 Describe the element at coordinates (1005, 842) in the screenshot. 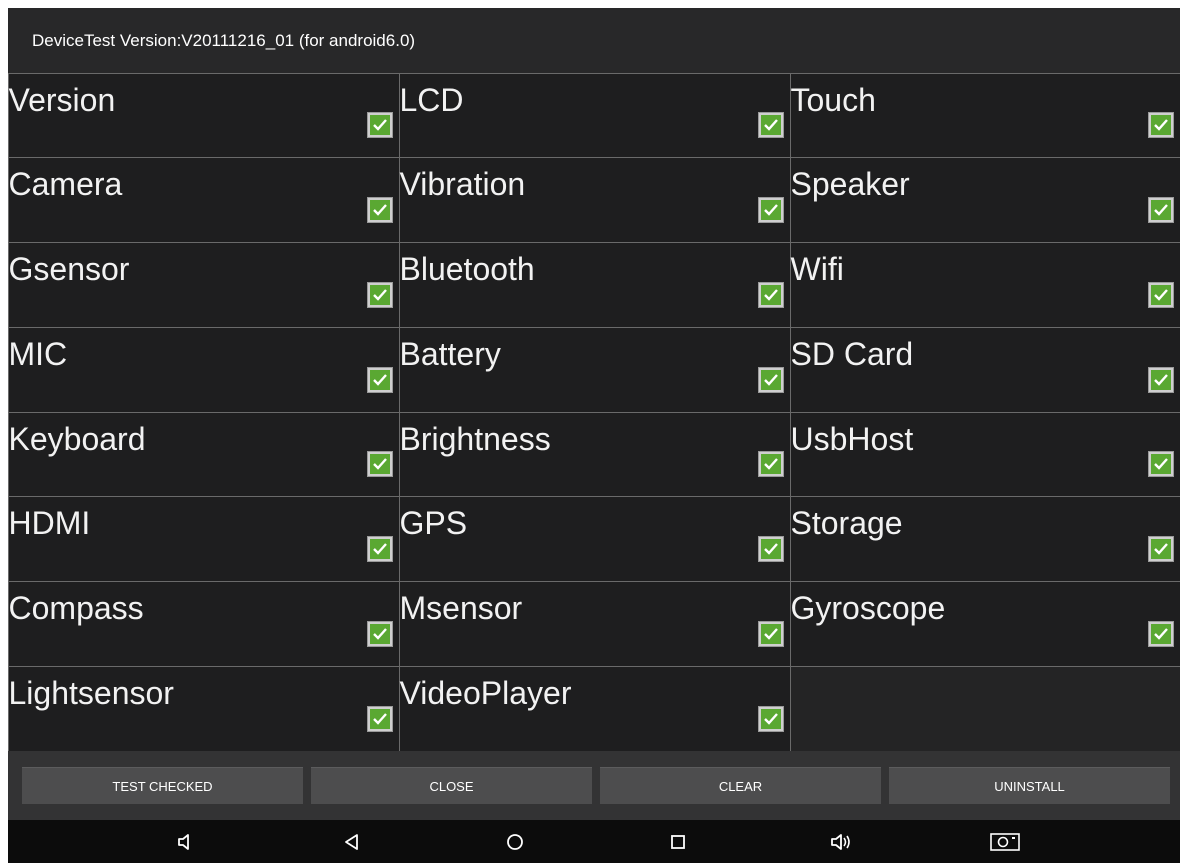

I see `screenshot-icon` at that location.